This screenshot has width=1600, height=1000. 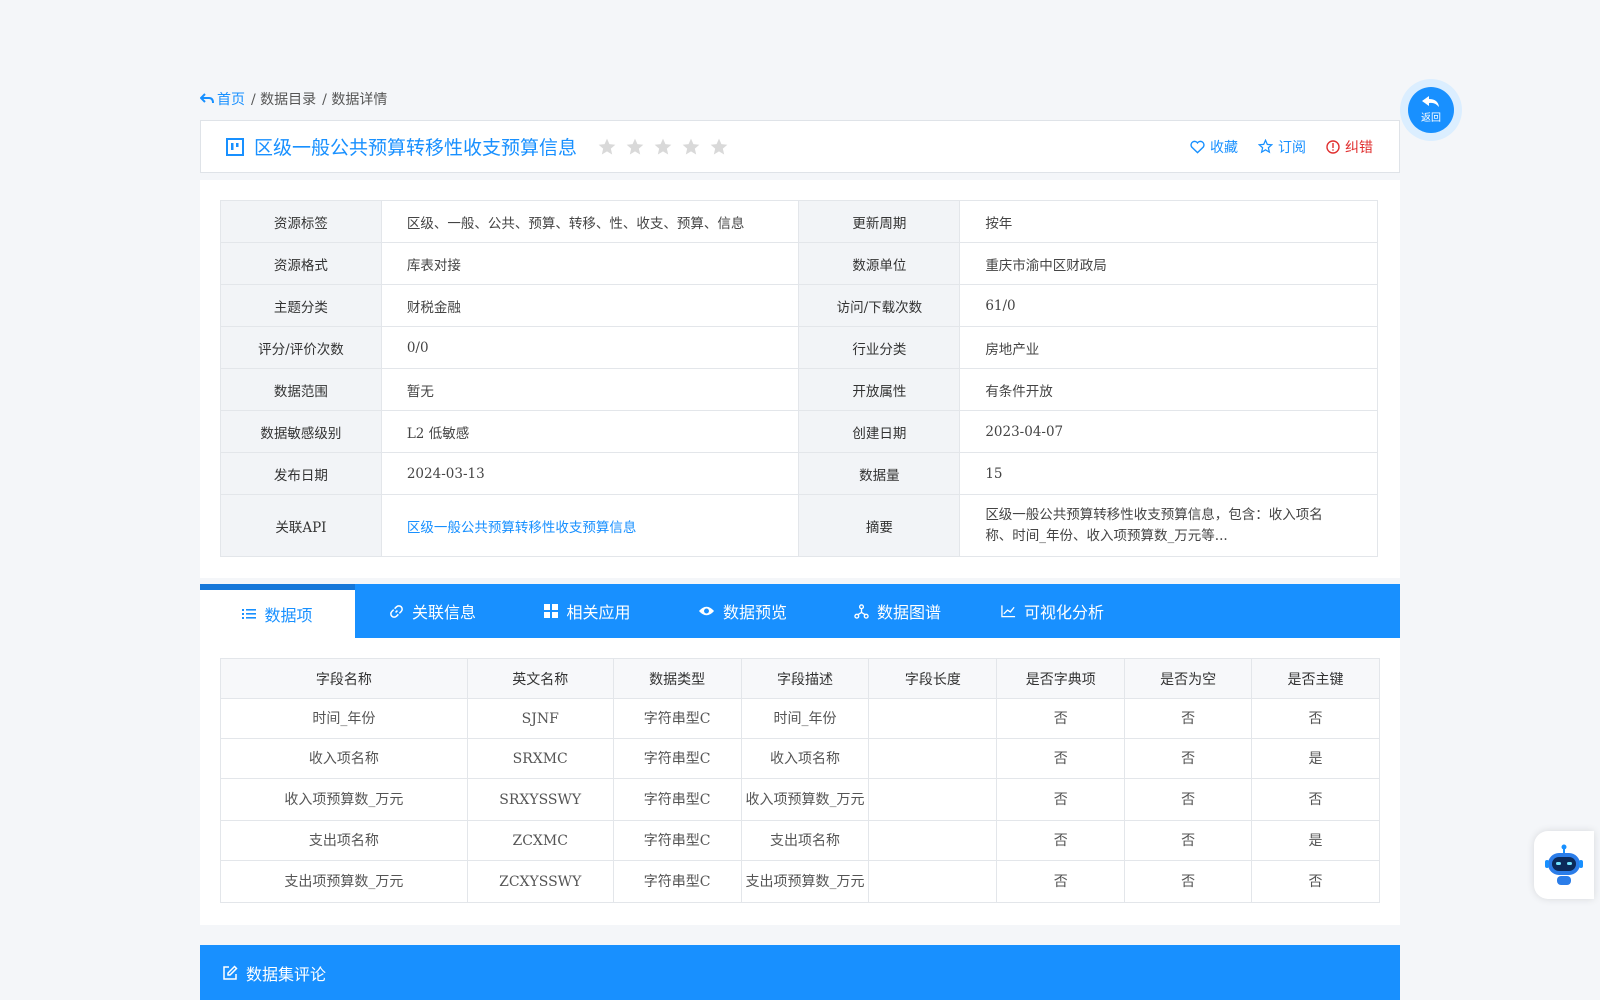 What do you see at coordinates (551, 611) in the screenshot?
I see `grid-icon` at bounding box center [551, 611].